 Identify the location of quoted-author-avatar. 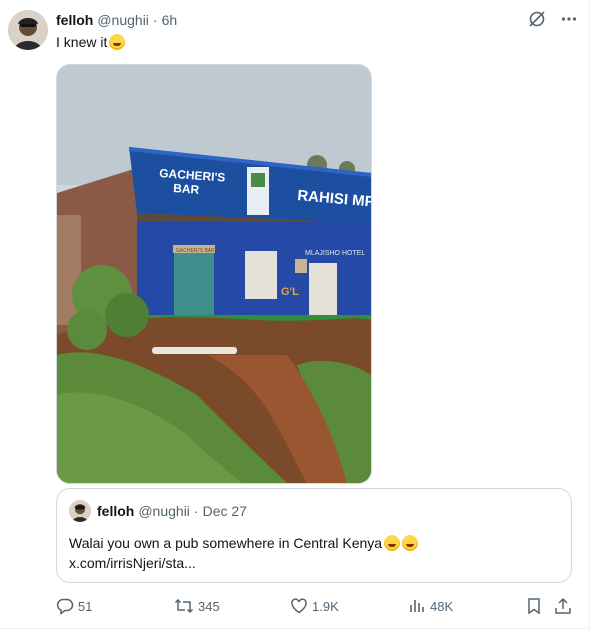
(80, 511).